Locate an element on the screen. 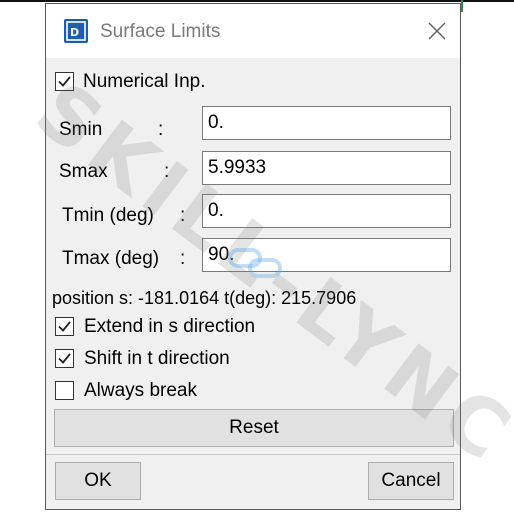  tmax-label: Tmax (deg) is located at coordinates (111, 258).